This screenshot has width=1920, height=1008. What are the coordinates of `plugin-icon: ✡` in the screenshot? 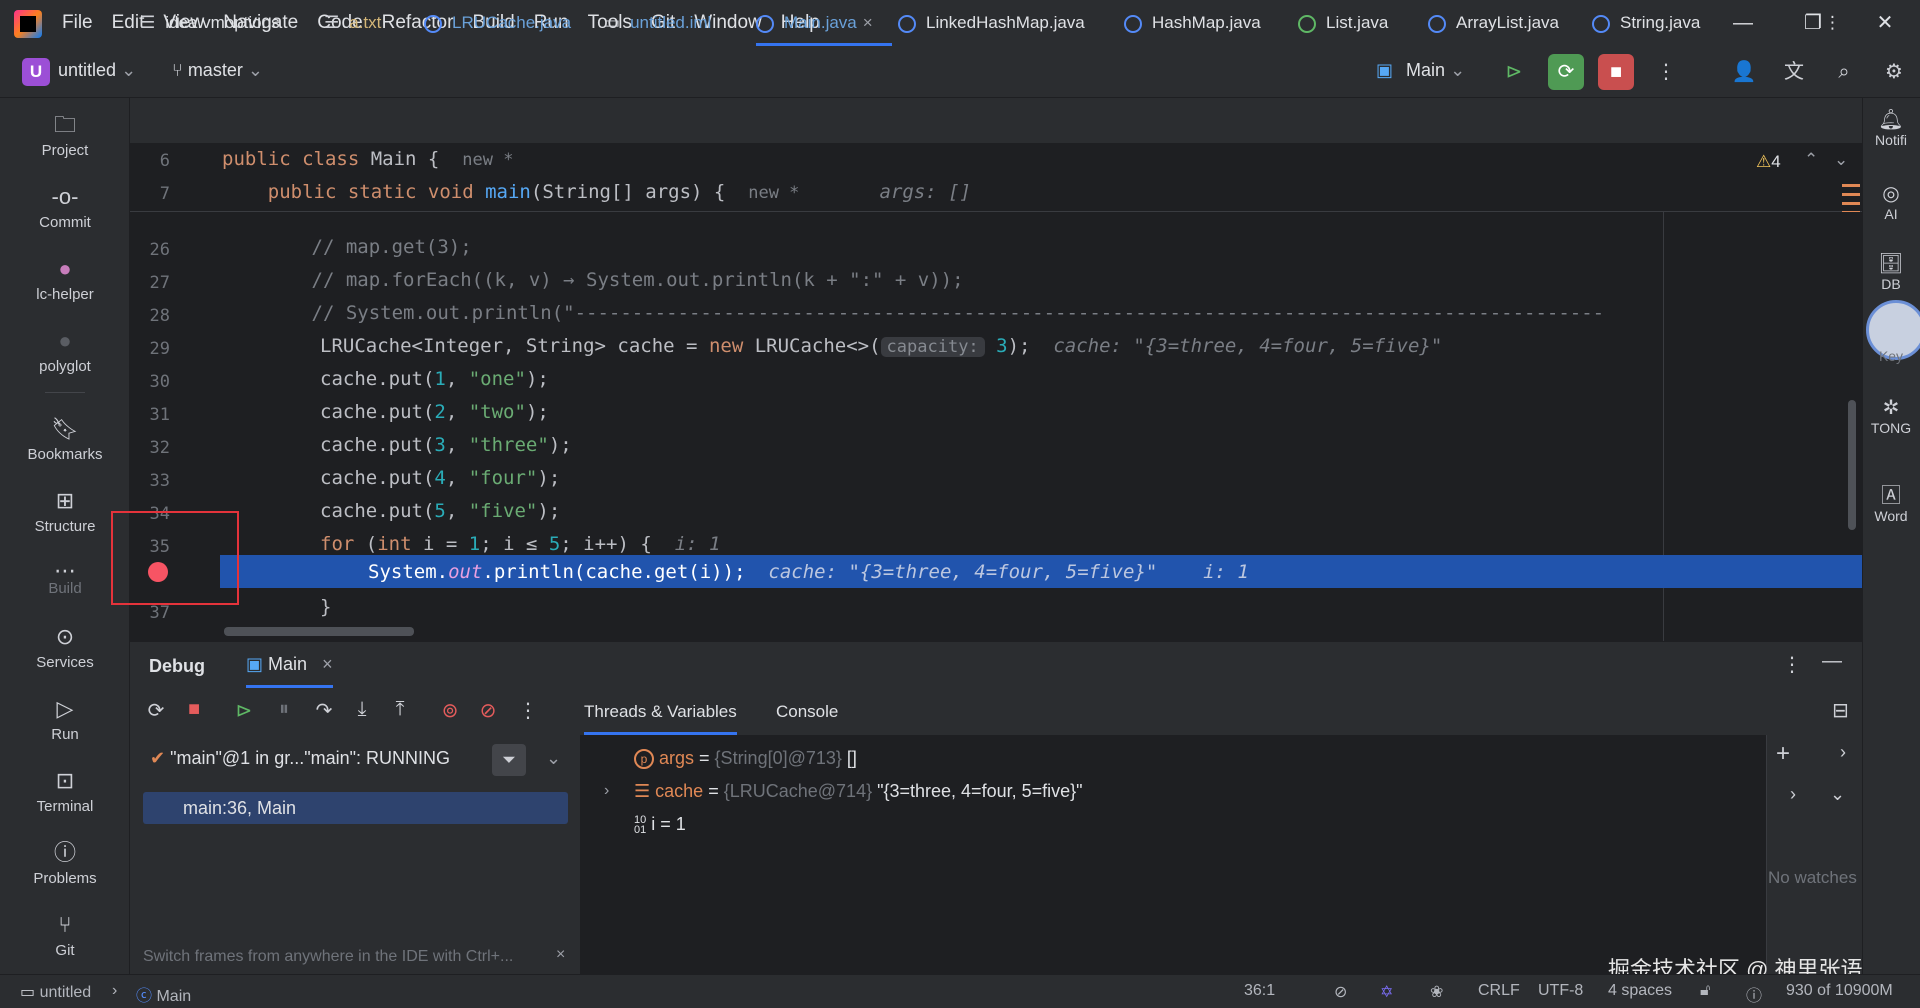 It's located at (1386, 992).